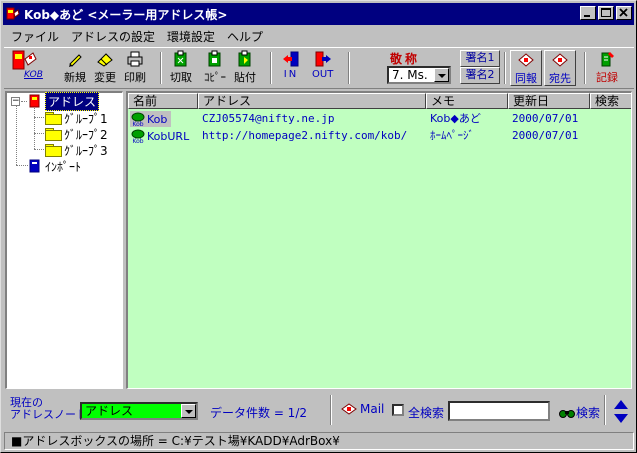 The height and width of the screenshot is (453, 637). Describe the element at coordinates (35, 36) in the screenshot. I see `menu-file: ファイル` at that location.